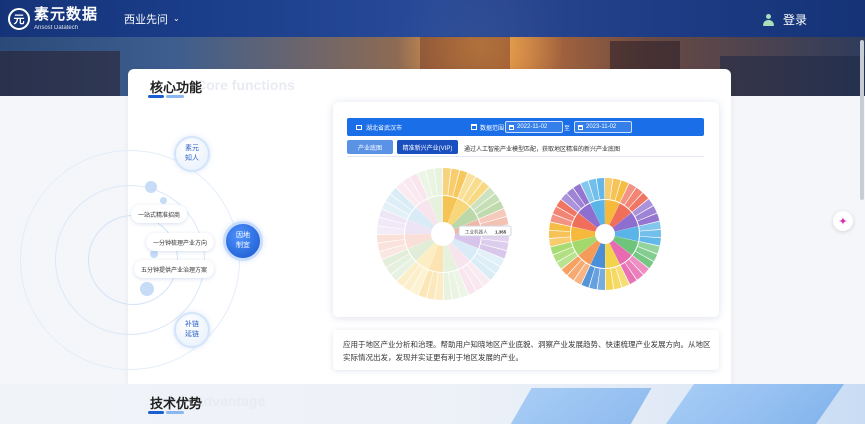  I want to click on tooltip-value: 1,365, so click(501, 232).